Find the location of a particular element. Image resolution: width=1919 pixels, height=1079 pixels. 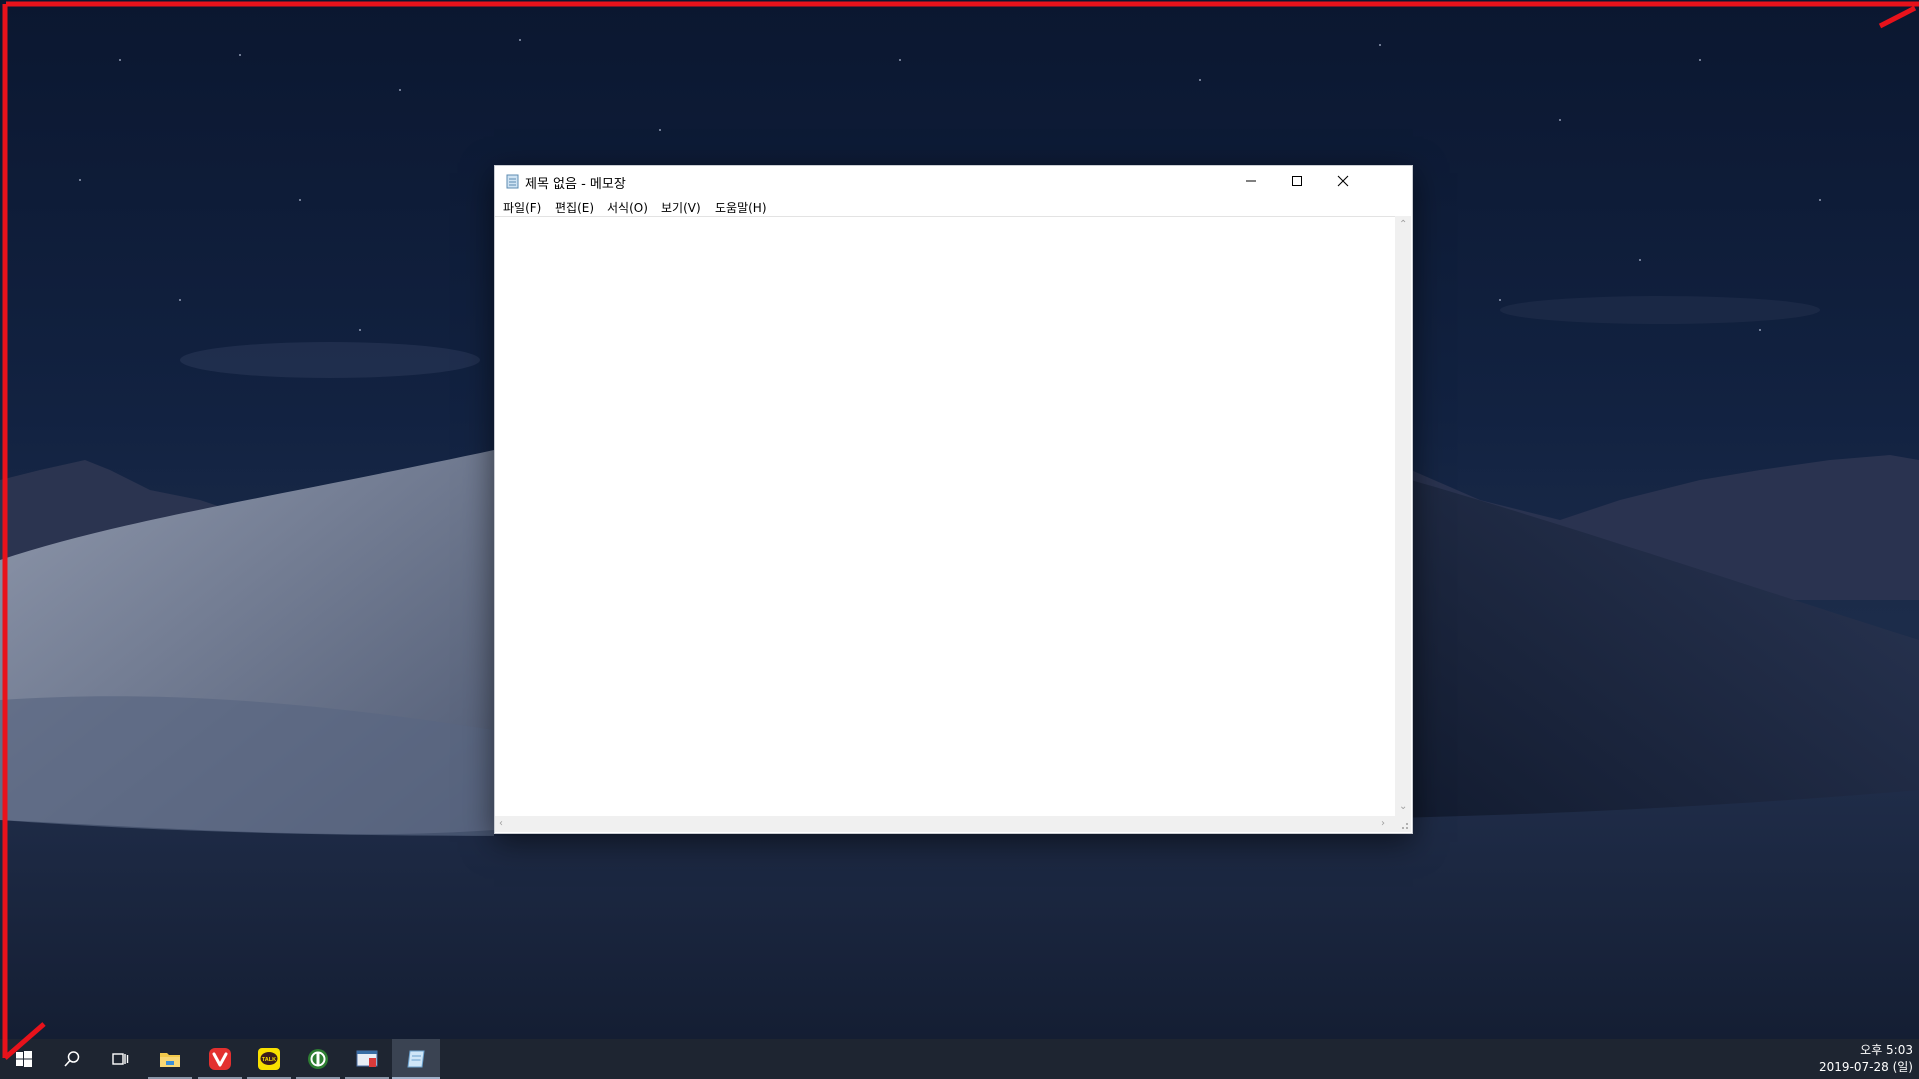

file-explorer-button is located at coordinates (170, 1059).